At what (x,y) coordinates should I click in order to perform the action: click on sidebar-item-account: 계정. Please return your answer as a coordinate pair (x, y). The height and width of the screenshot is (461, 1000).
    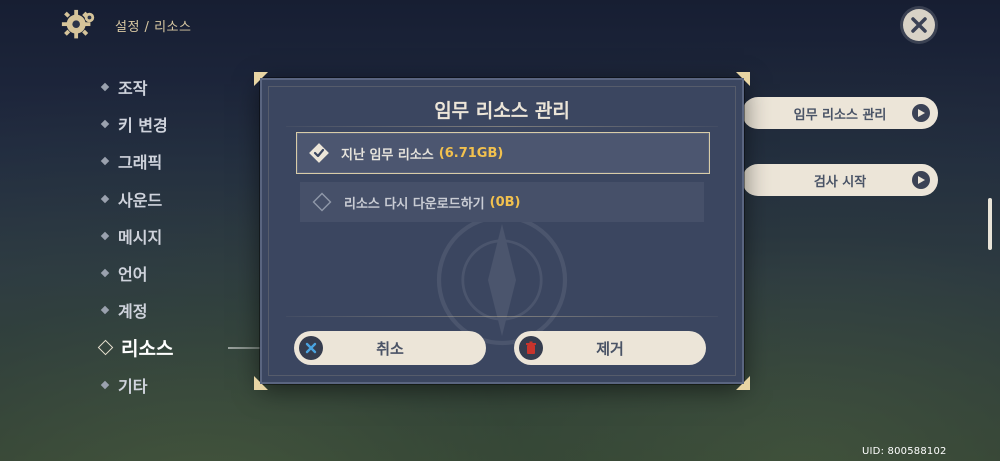
    Looking at the image, I should click on (135, 310).